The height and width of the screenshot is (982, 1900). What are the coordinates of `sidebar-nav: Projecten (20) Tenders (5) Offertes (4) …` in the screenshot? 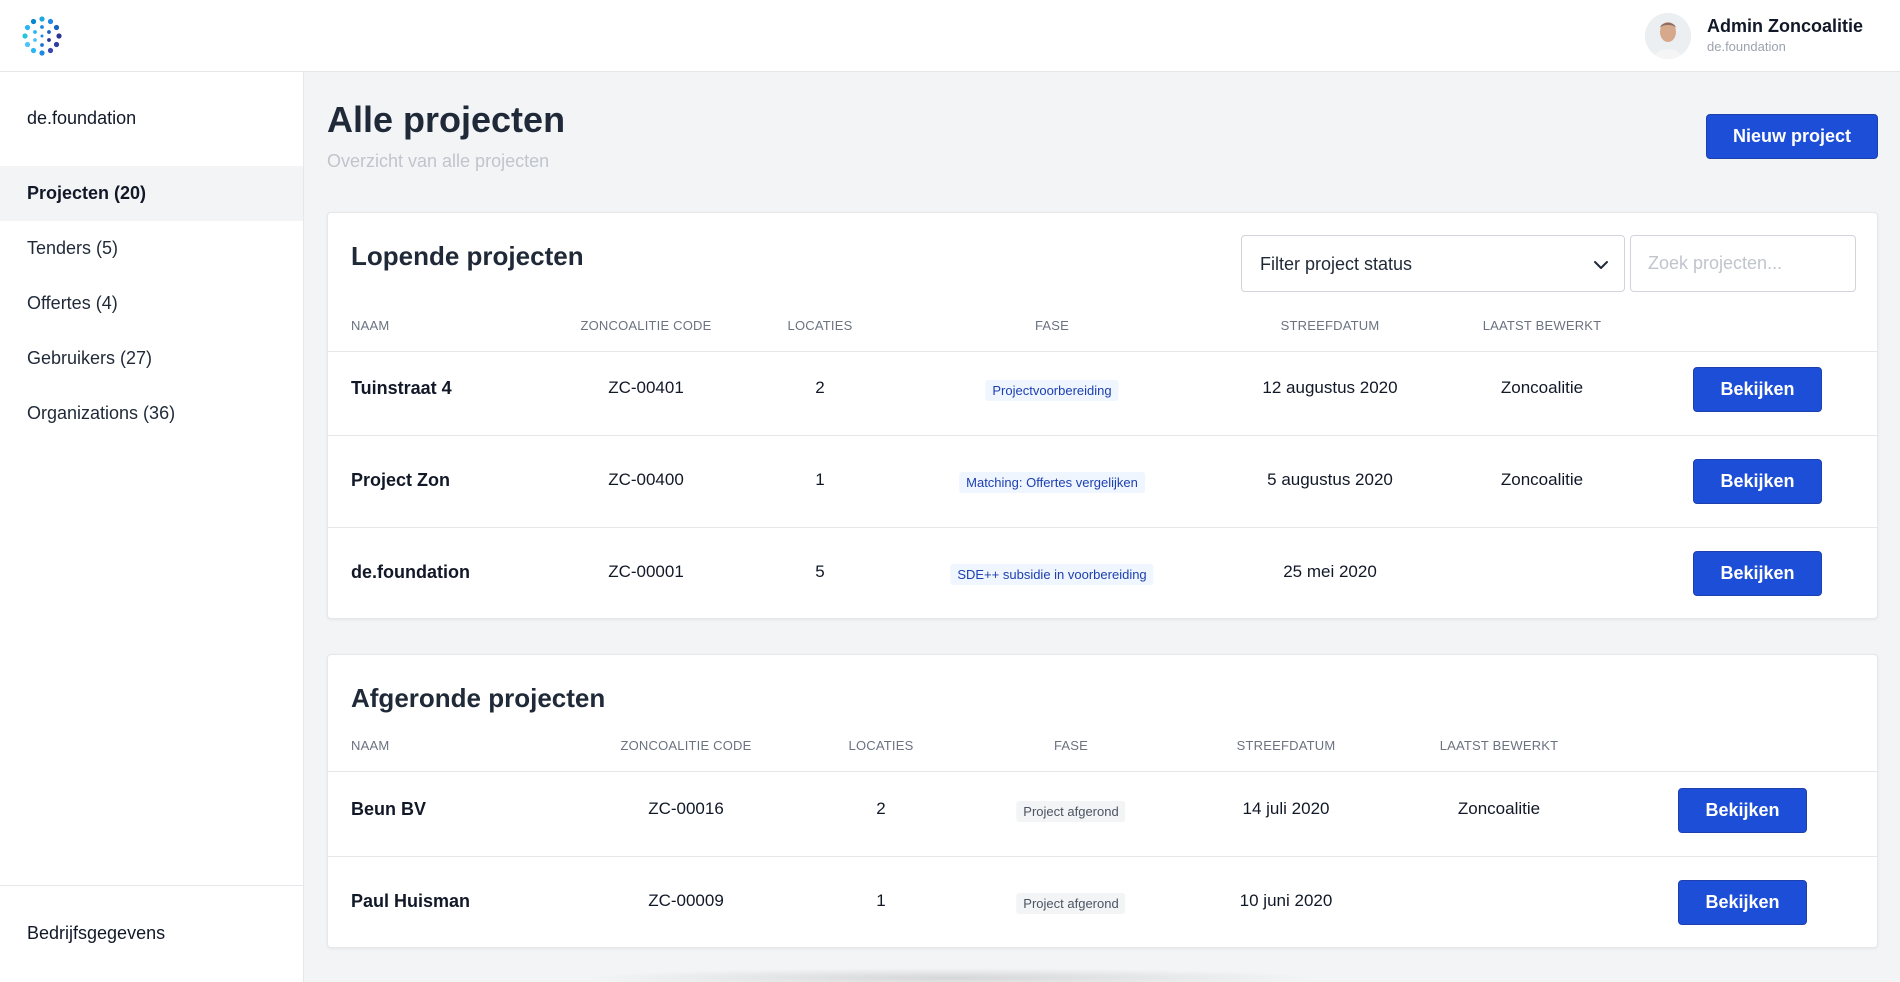 It's located at (151, 303).